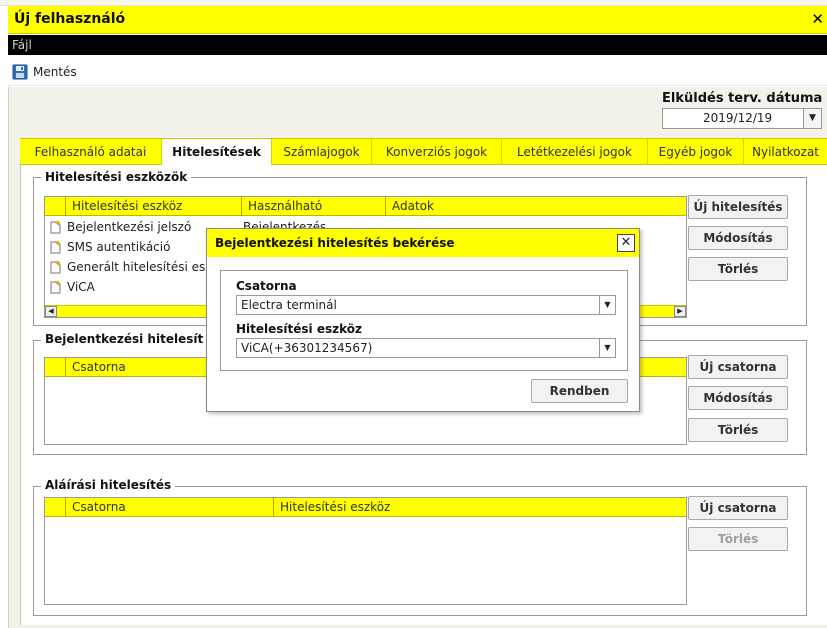 The image size is (827, 628). I want to click on new-channel-button: Új csatorna, so click(738, 367).